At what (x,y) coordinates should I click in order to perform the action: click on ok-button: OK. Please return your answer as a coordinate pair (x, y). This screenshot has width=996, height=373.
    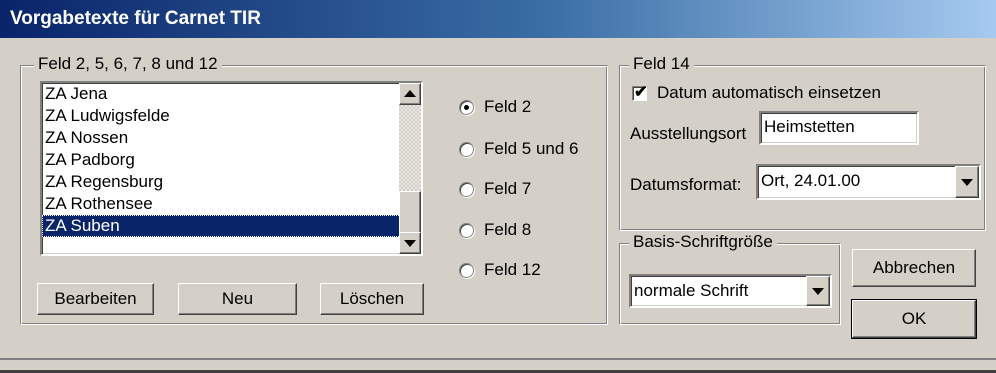
    Looking at the image, I should click on (914, 319).